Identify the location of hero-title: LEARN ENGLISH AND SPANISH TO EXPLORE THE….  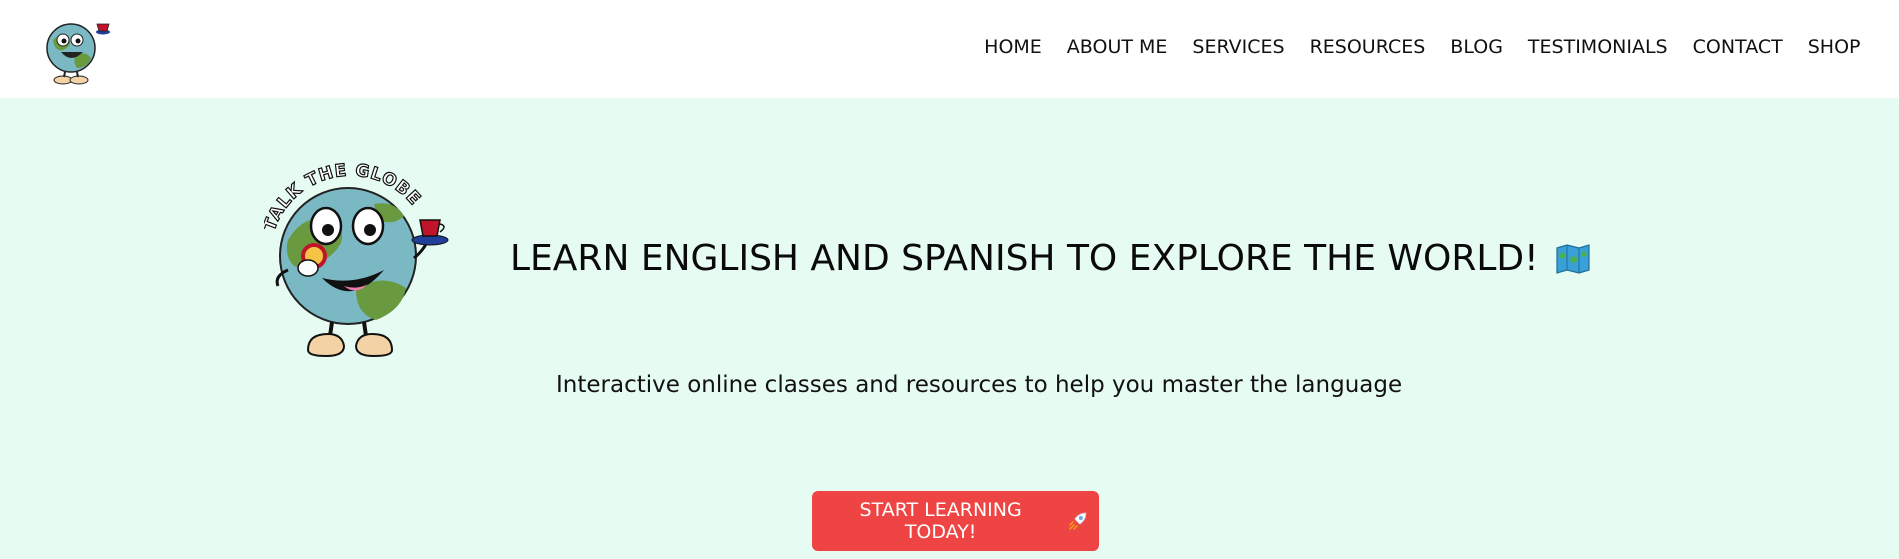
(1050, 258).